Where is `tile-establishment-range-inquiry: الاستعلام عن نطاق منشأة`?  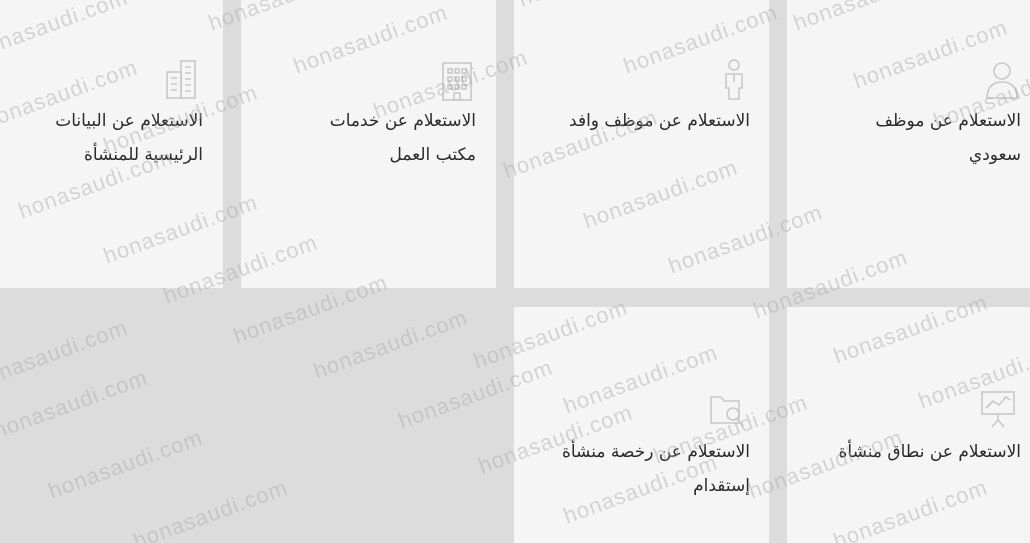
tile-establishment-range-inquiry: الاستعلام عن نطاق منشأة is located at coordinates (908, 425).